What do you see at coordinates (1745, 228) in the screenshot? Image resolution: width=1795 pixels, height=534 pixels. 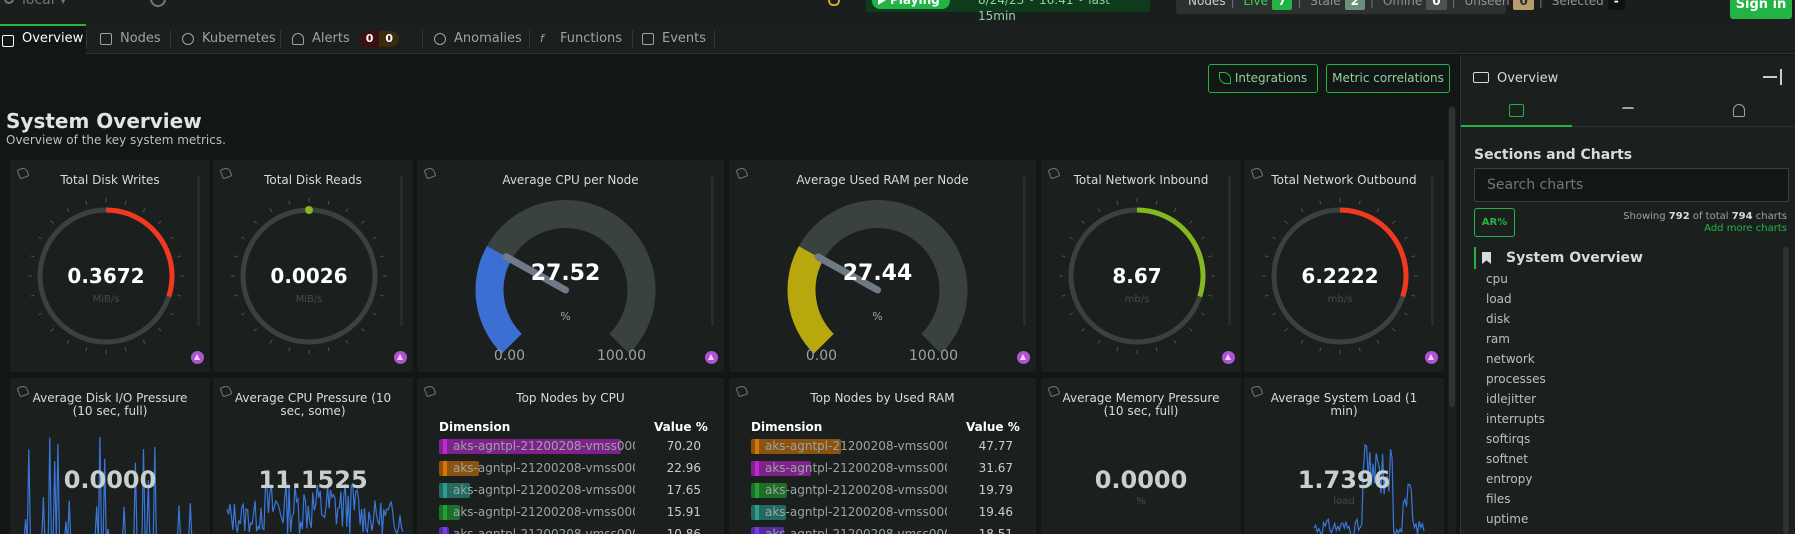 I see `add-more-charts-link: Add more charts` at bounding box center [1745, 228].